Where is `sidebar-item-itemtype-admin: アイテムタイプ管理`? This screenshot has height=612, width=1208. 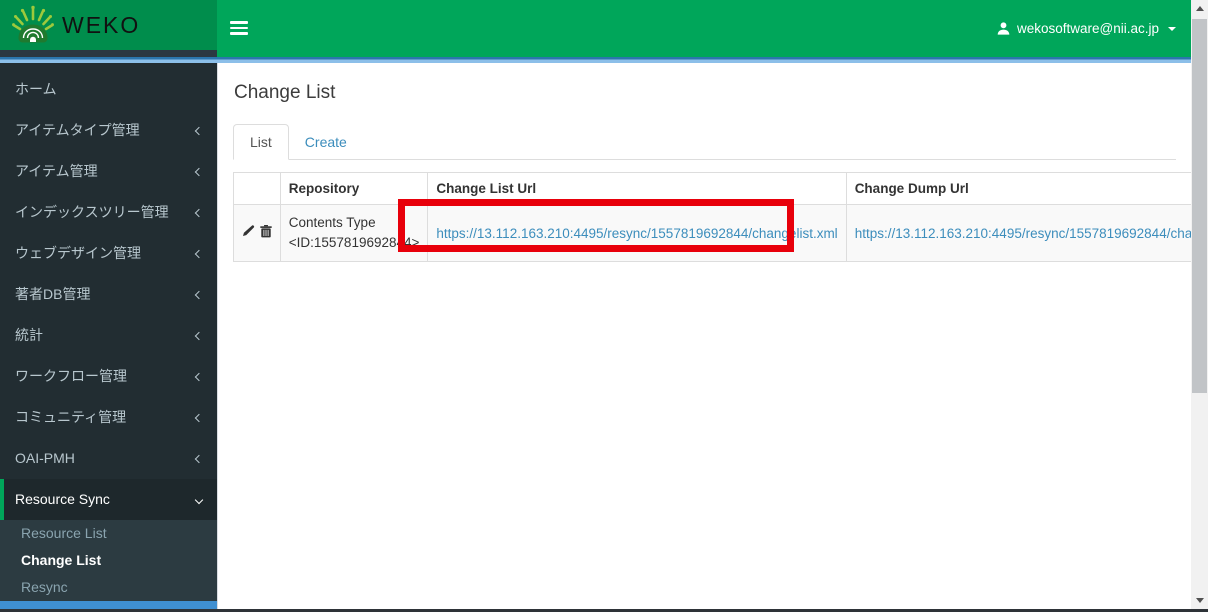 sidebar-item-itemtype-admin: アイテムタイプ管理 is located at coordinates (108, 130).